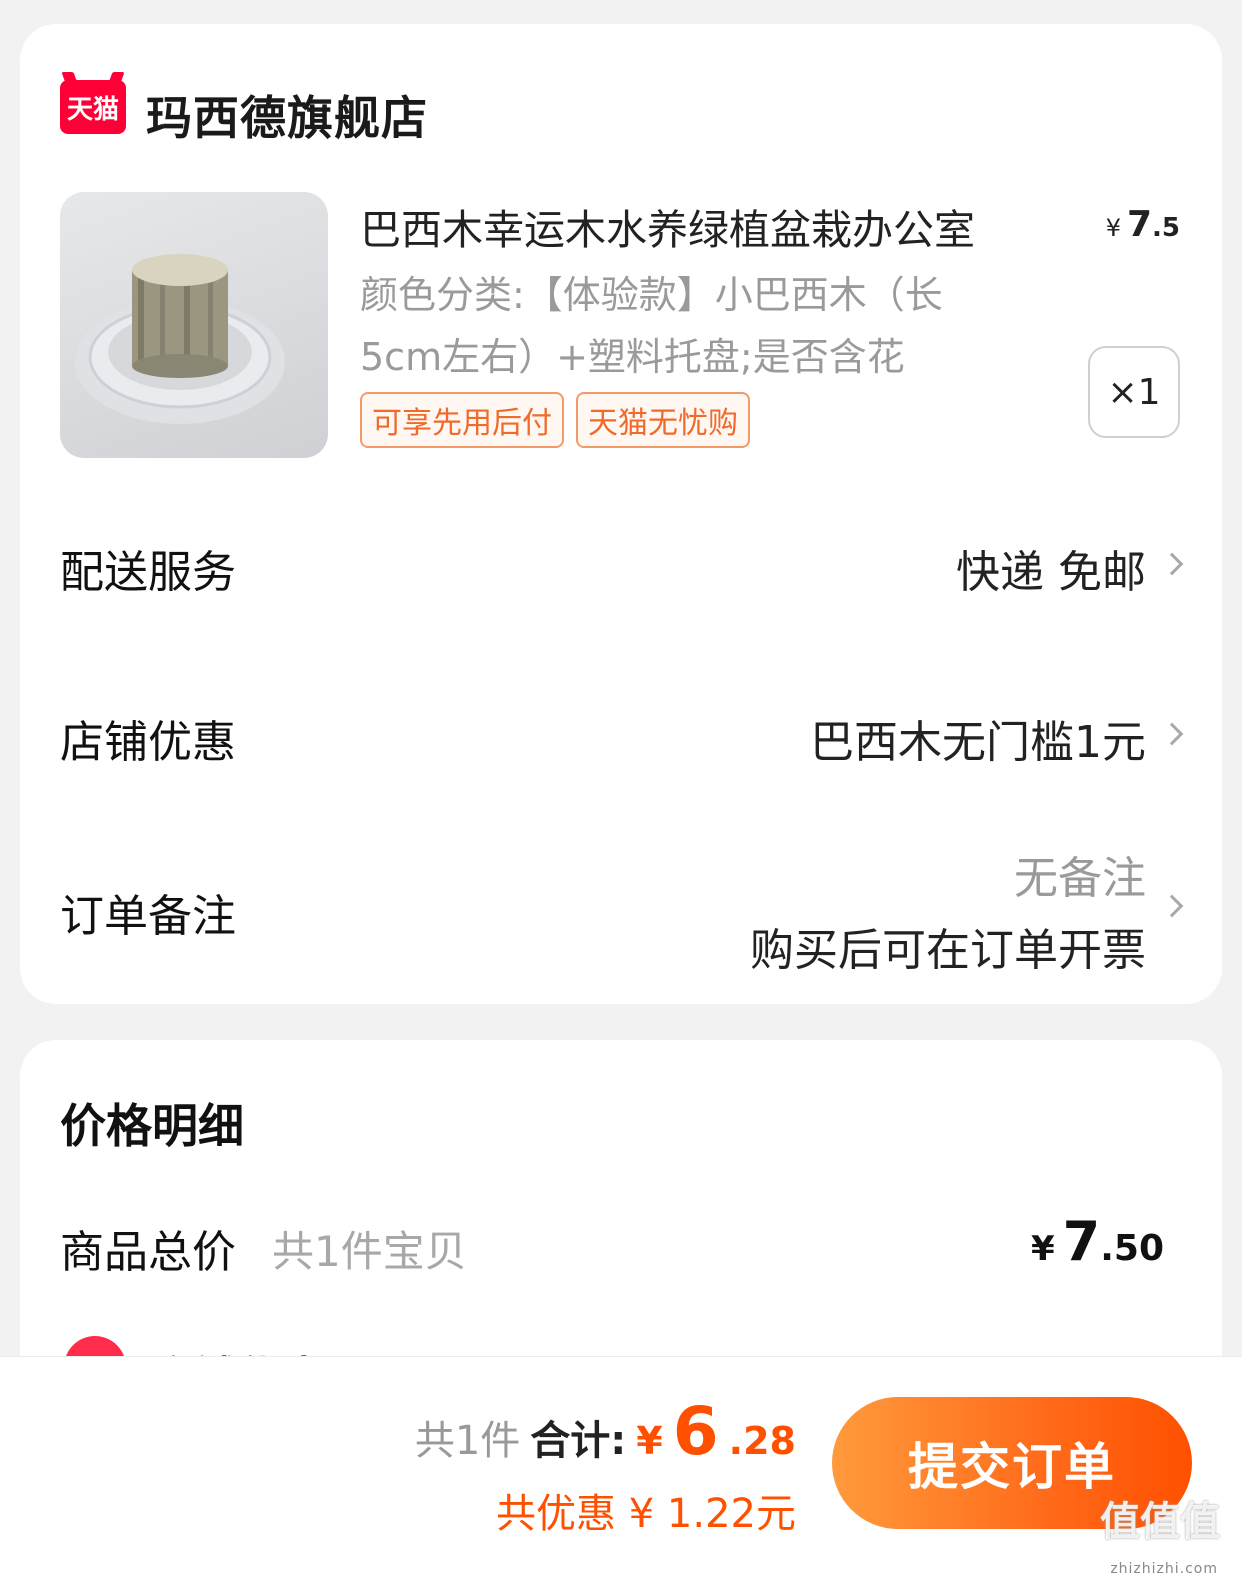 The width and height of the screenshot is (1242, 1585). I want to click on total-cents: .28, so click(762, 1441).